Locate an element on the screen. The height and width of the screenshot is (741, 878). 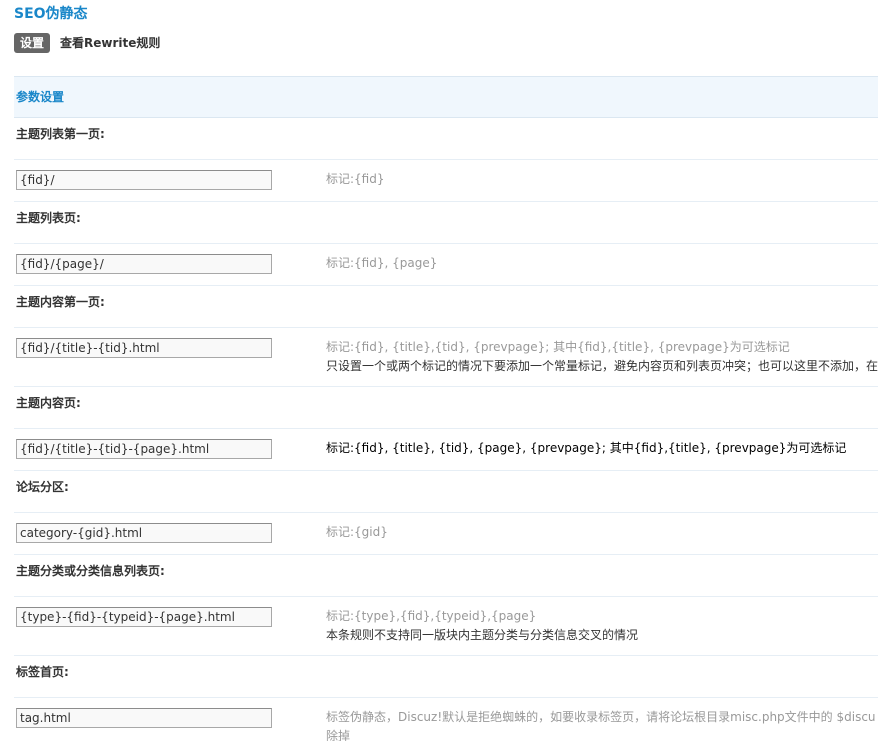
rule-label-forum-list-page: 主题列表页: is located at coordinates (446, 223).